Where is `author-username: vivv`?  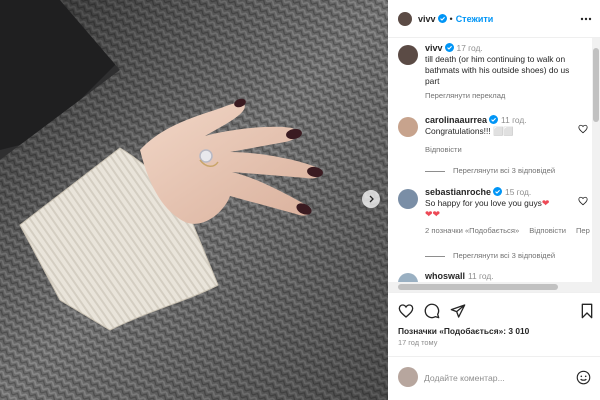 author-username: vivv is located at coordinates (427, 19).